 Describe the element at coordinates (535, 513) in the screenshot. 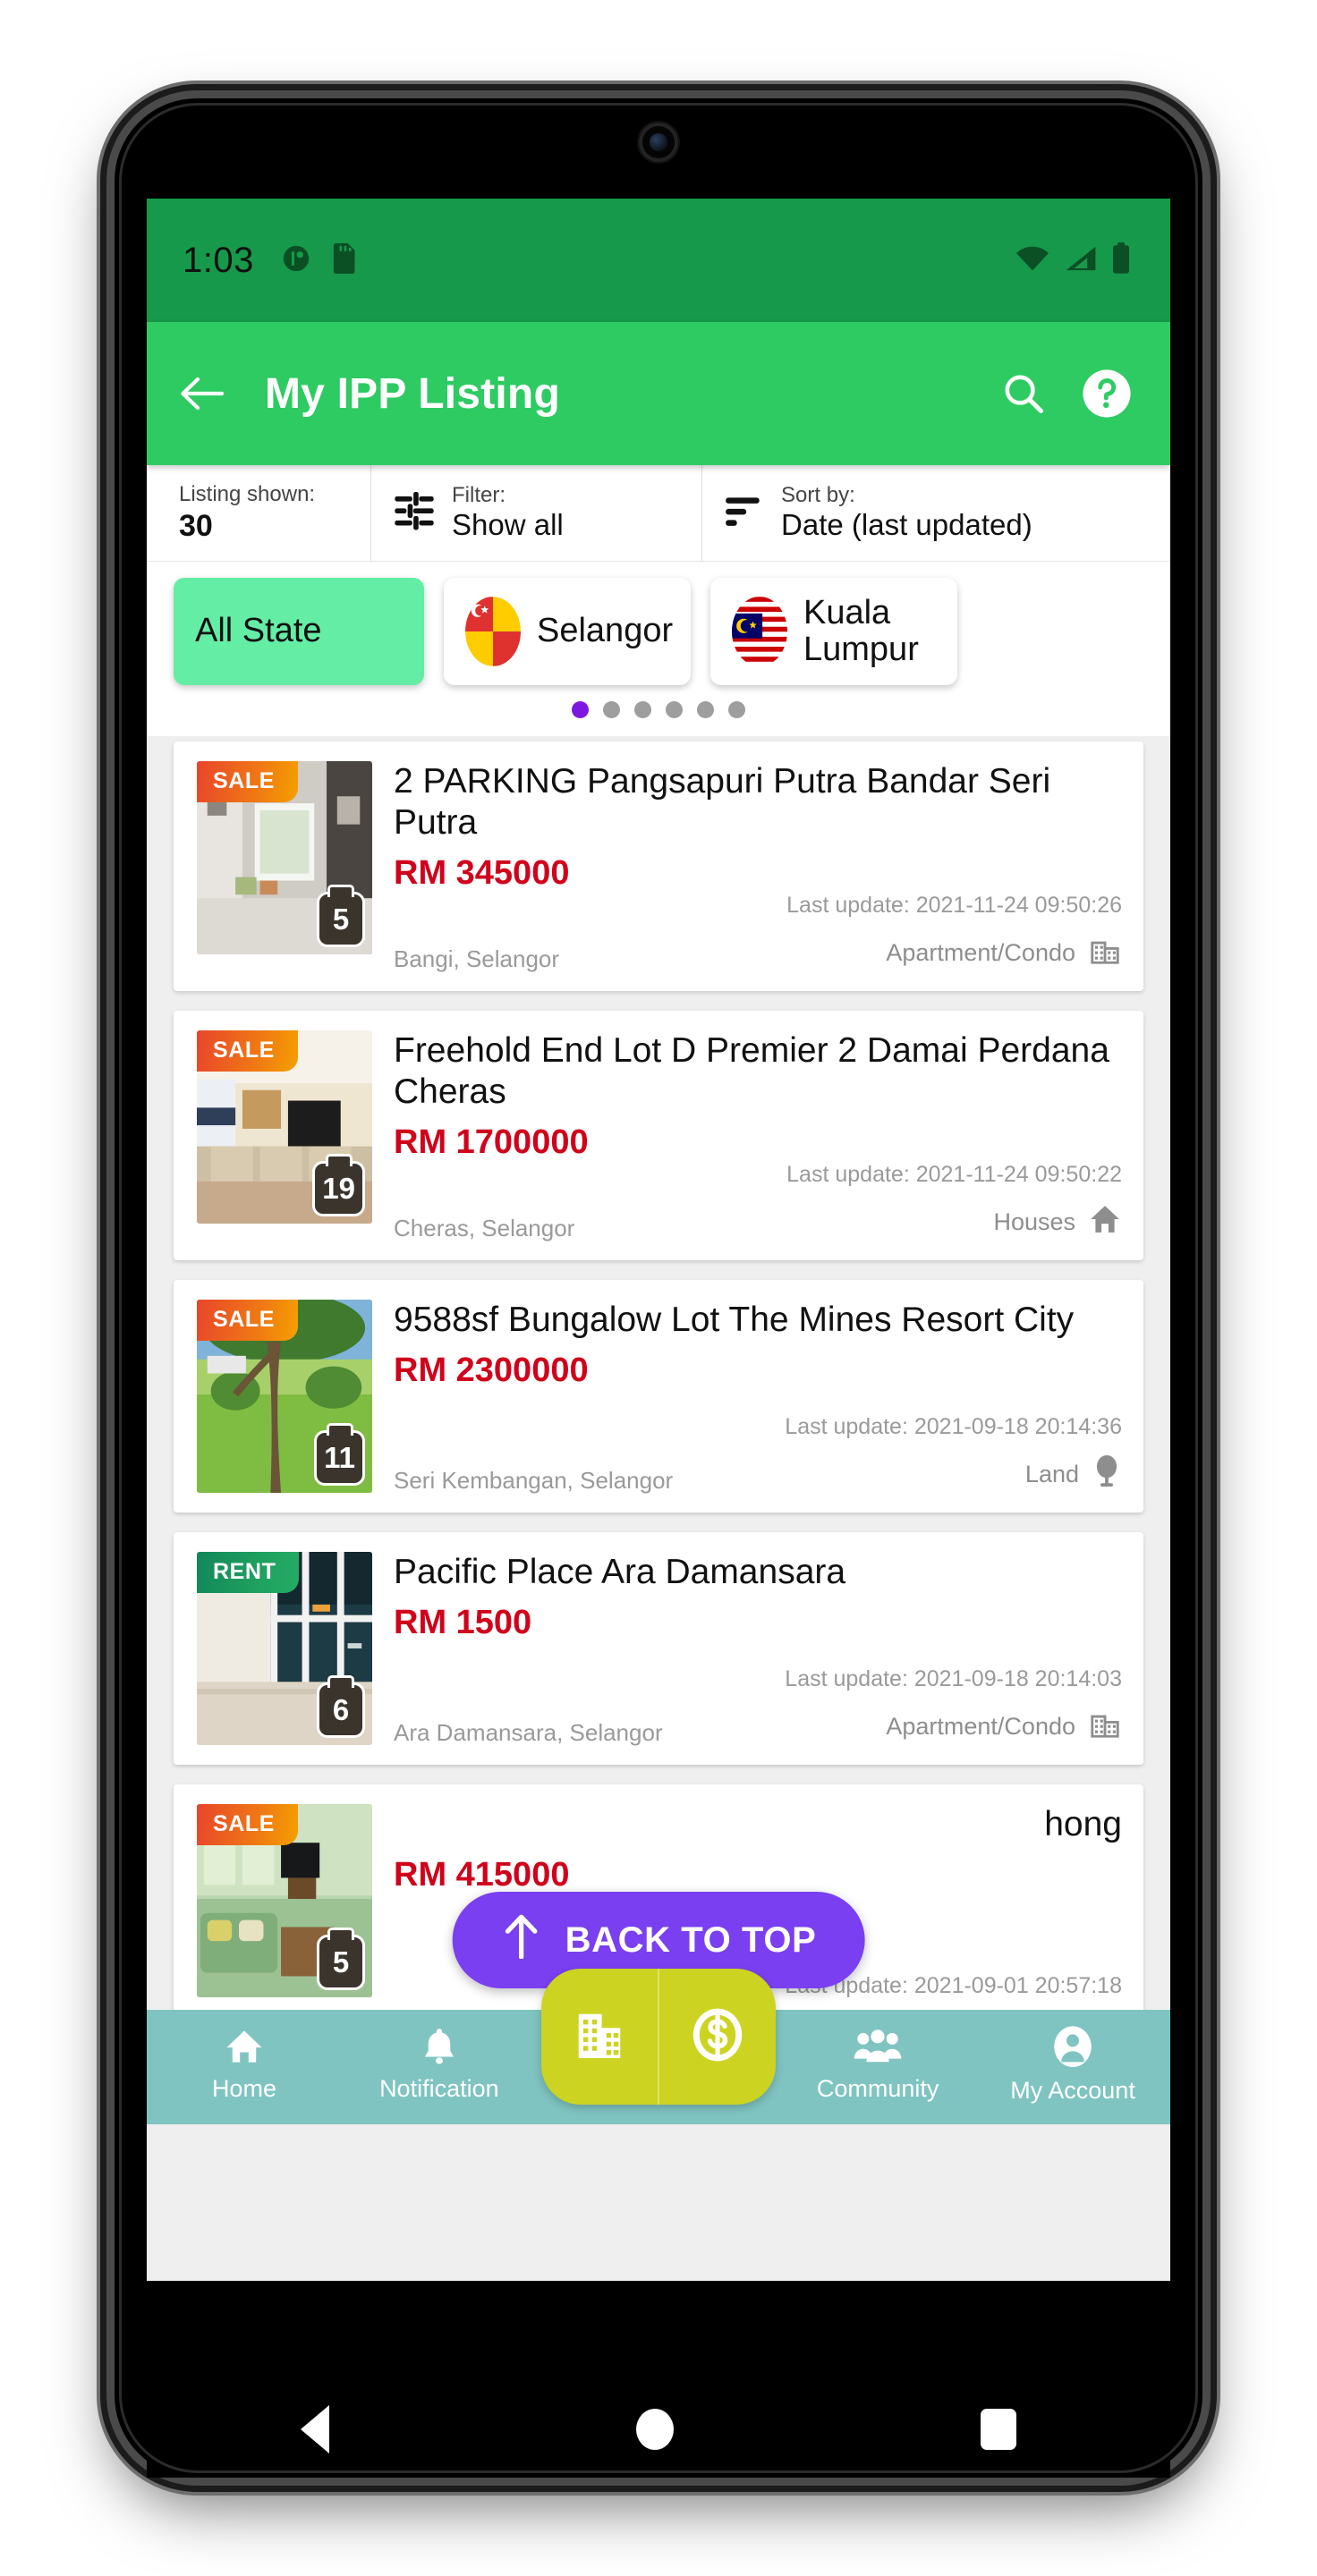

I see `filter-button: Filter: Show all` at that location.